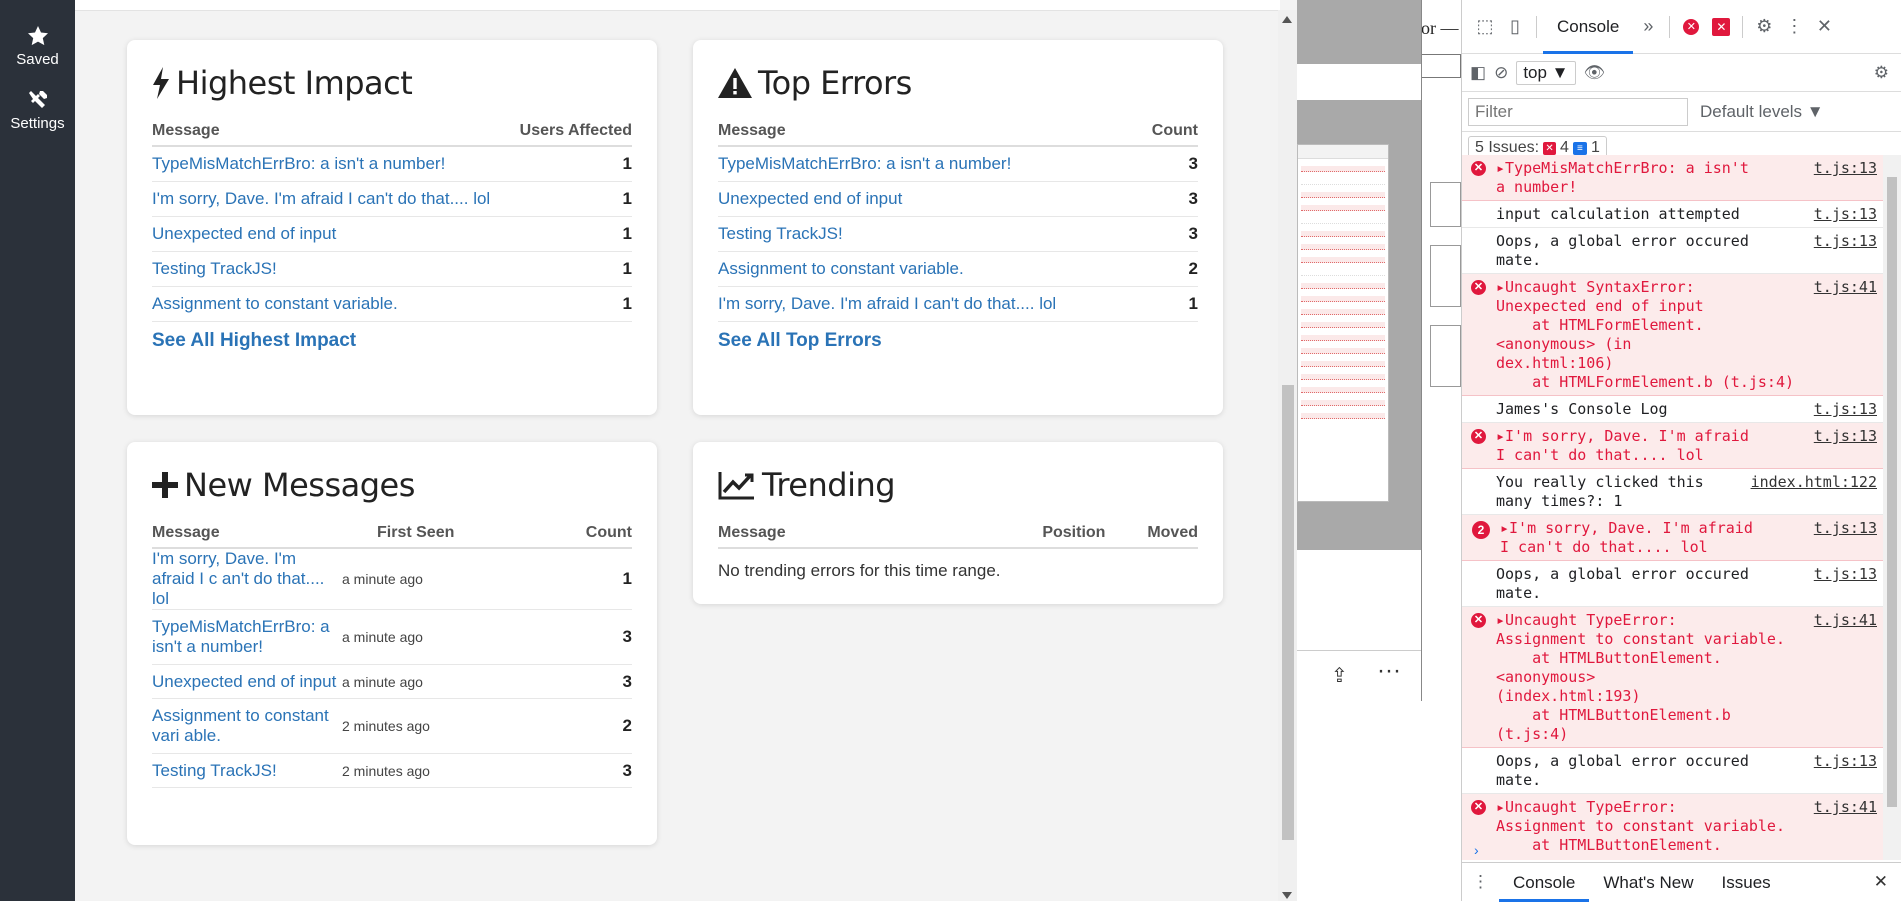 Image resolution: width=1901 pixels, height=902 pixels. What do you see at coordinates (1794, 27) in the screenshot?
I see `kebab-menu-icon: ⋮` at bounding box center [1794, 27].